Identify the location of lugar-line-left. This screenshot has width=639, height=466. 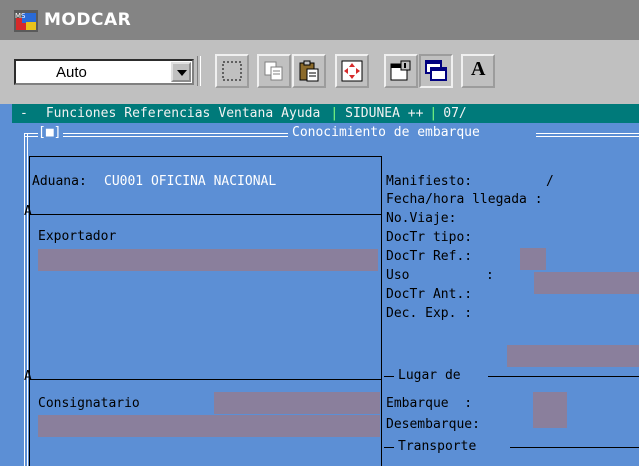
(389, 376).